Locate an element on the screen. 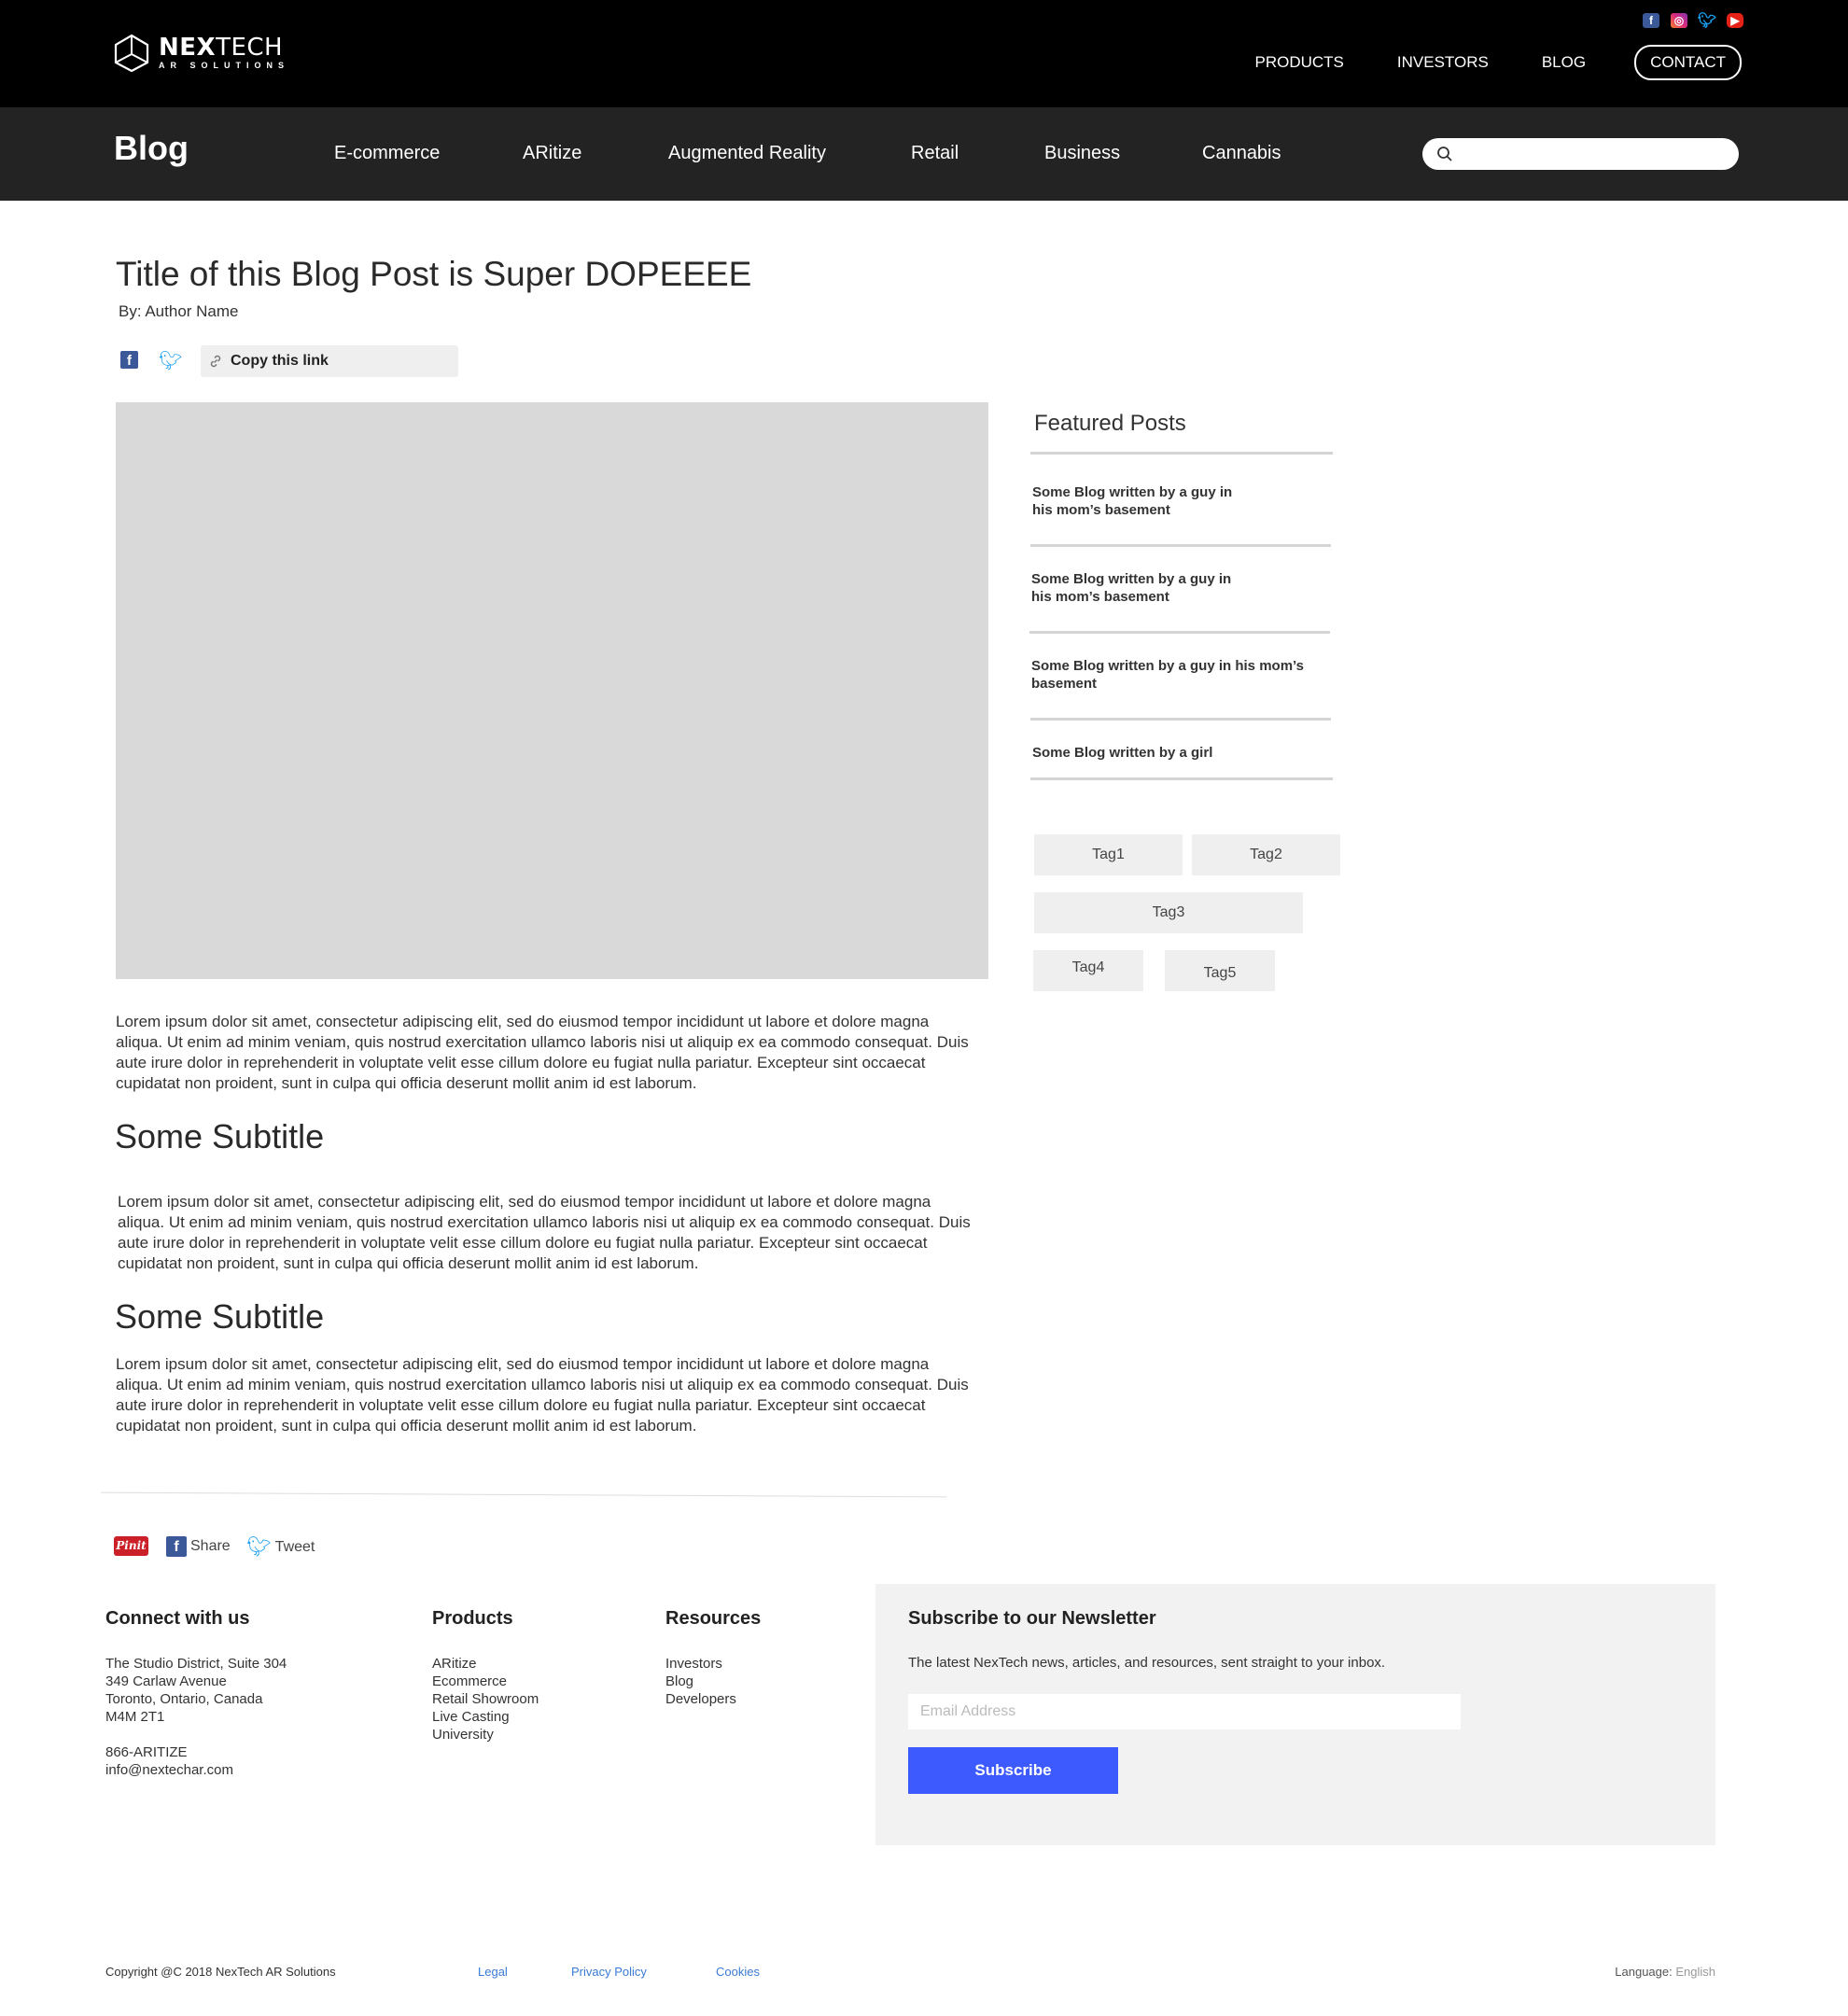 The width and height of the screenshot is (1848, 2016). nav-products: PRODUCTS is located at coordinates (1299, 62).